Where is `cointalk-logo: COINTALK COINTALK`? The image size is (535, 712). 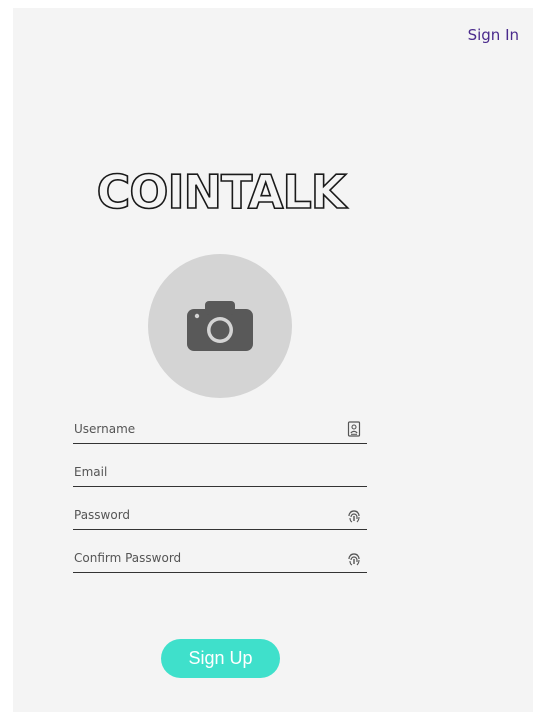 cointalk-logo: COINTALK COINTALK is located at coordinates (223, 191).